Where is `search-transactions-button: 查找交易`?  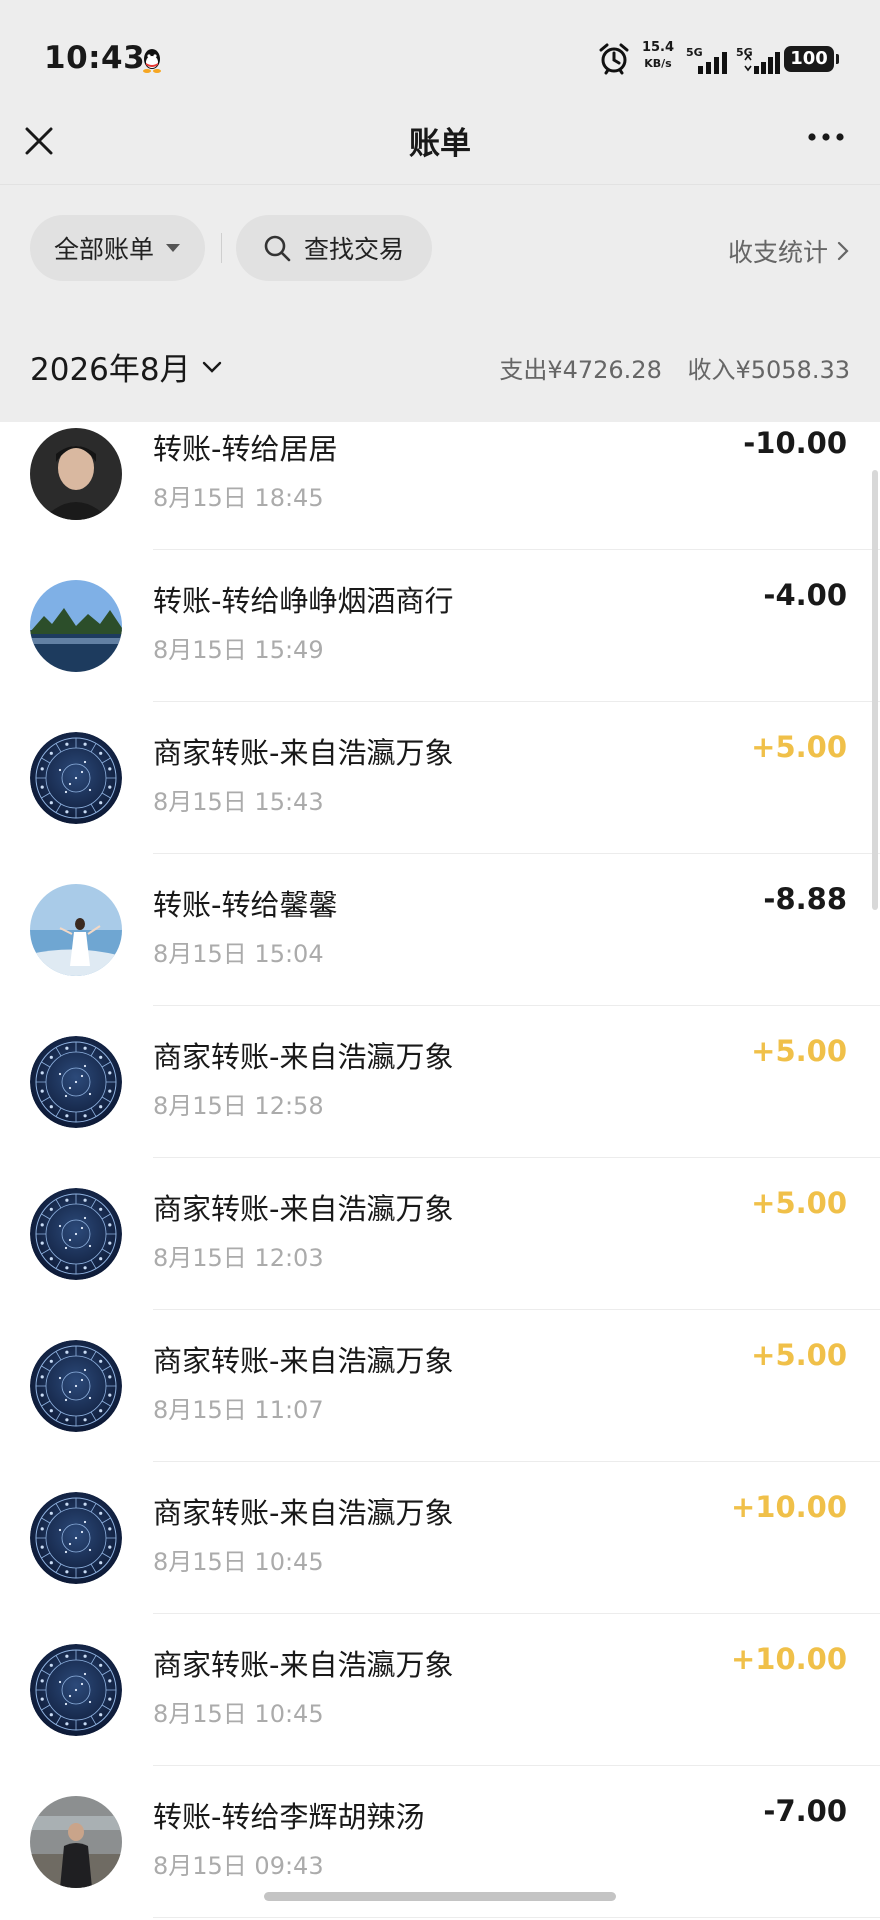 search-transactions-button: 查找交易 is located at coordinates (334, 248).